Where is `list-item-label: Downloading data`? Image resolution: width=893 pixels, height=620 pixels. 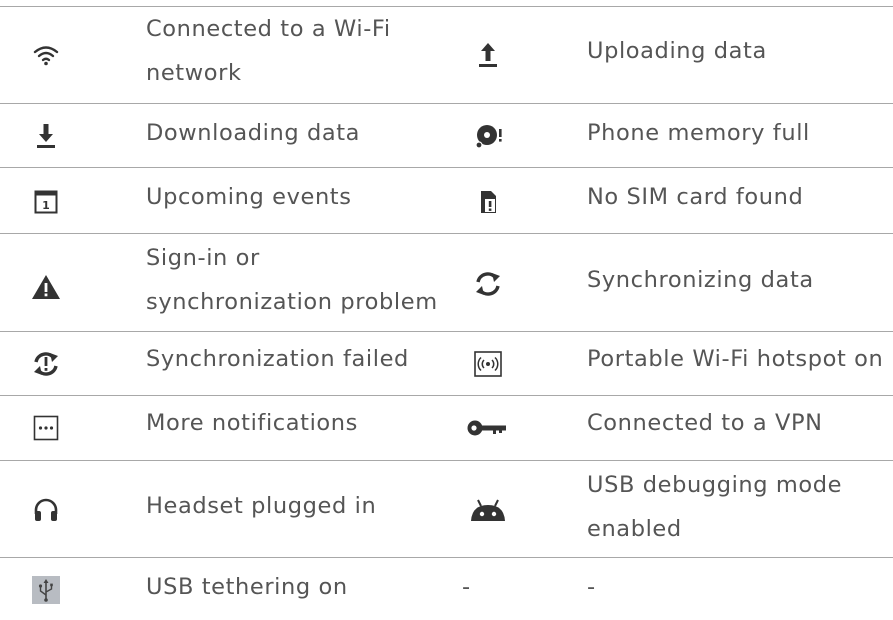
list-item-label: Downloading data is located at coordinates (253, 133).